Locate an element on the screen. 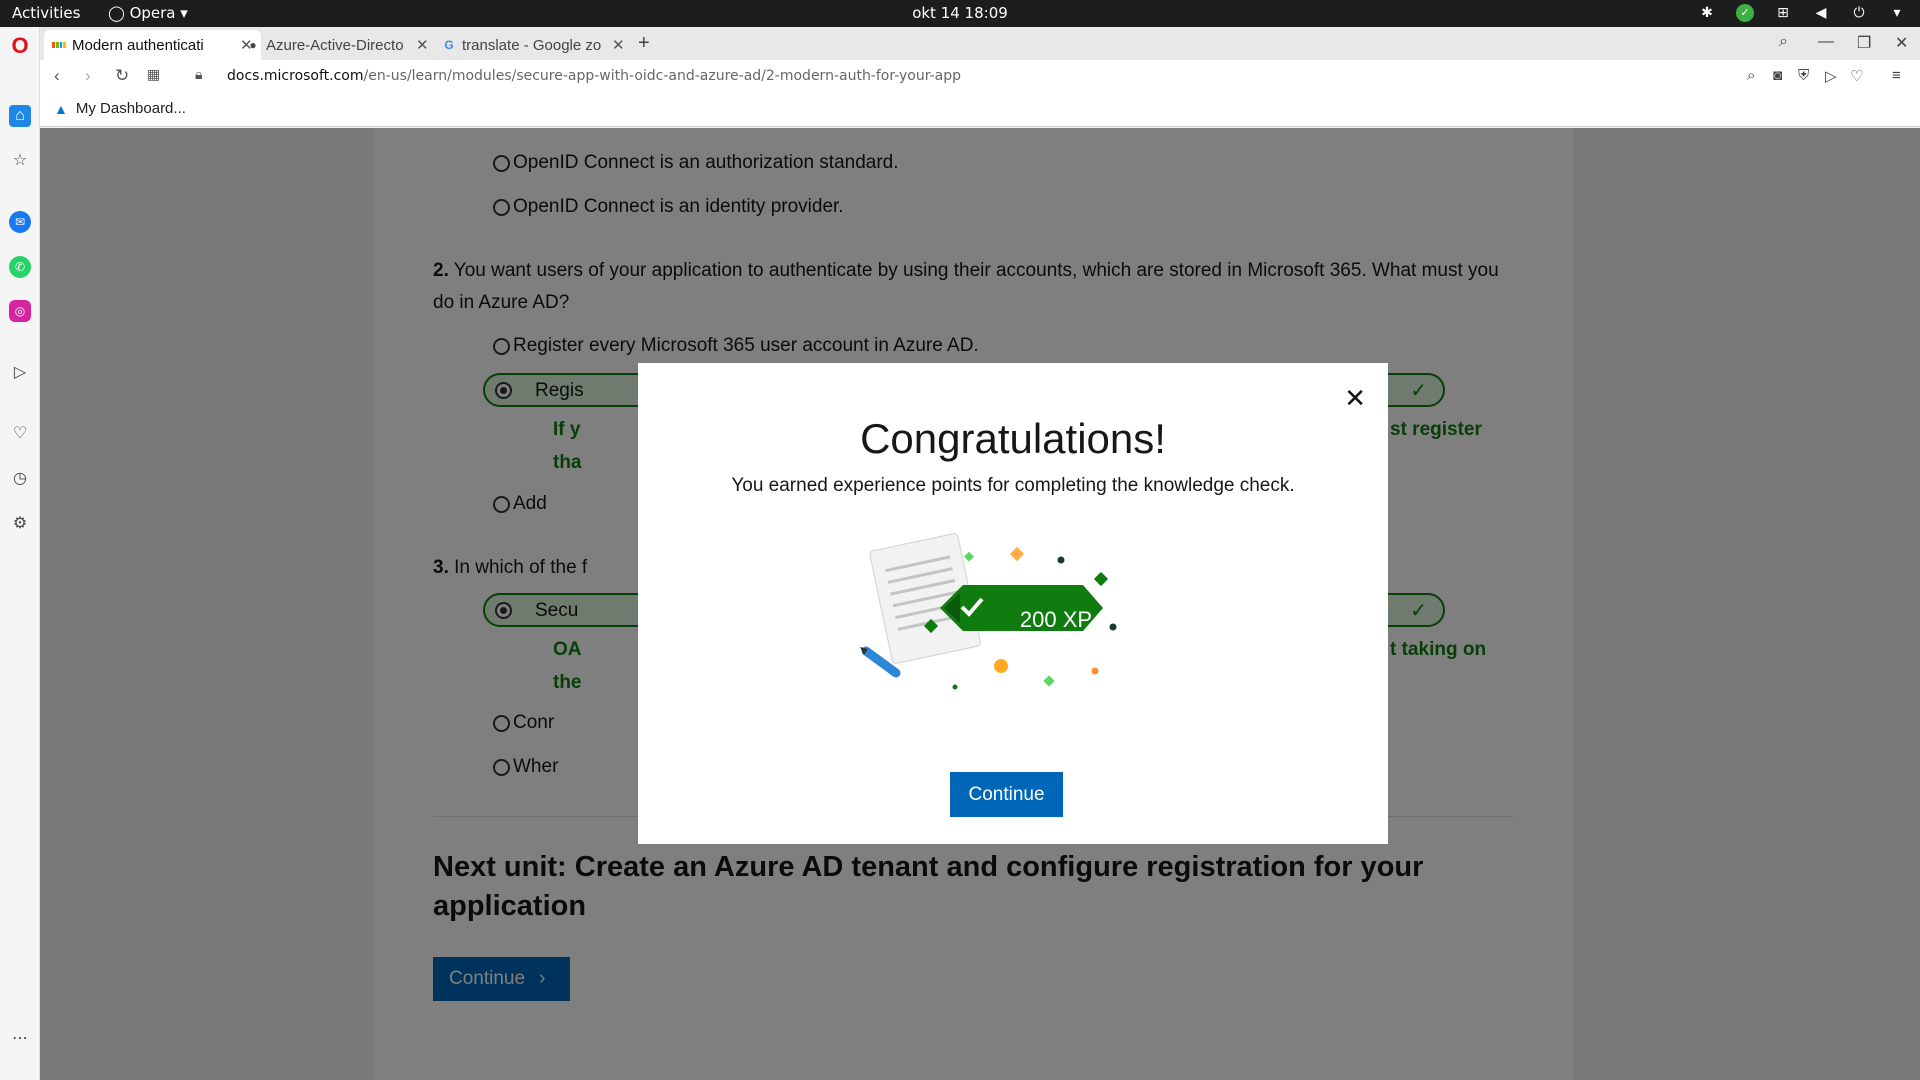 This screenshot has height=1080, width=1920. xp-illustration: 200 XP is located at coordinates (1018, 618).